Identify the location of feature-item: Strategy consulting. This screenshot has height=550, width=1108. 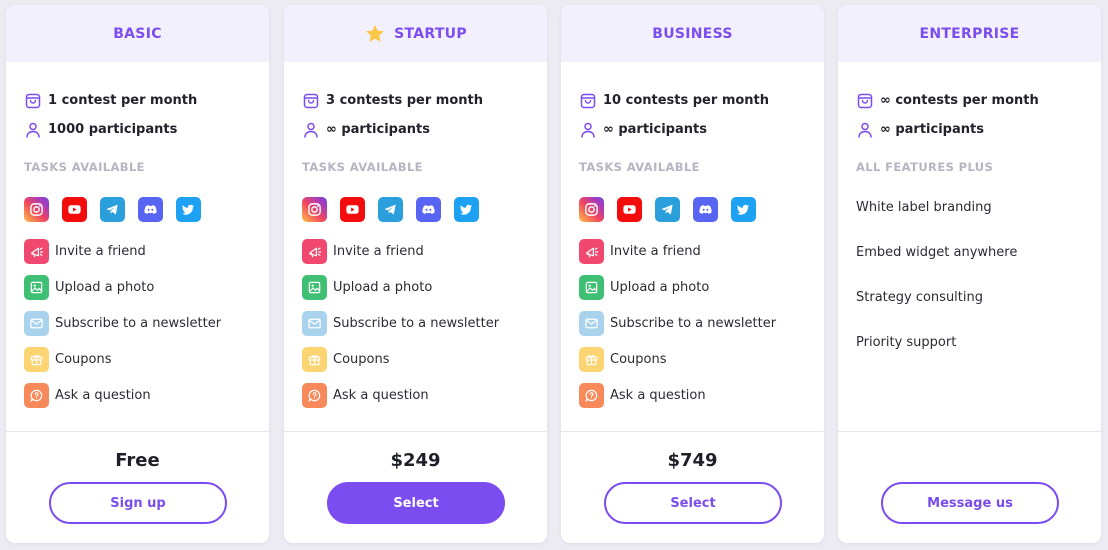
(919, 297).